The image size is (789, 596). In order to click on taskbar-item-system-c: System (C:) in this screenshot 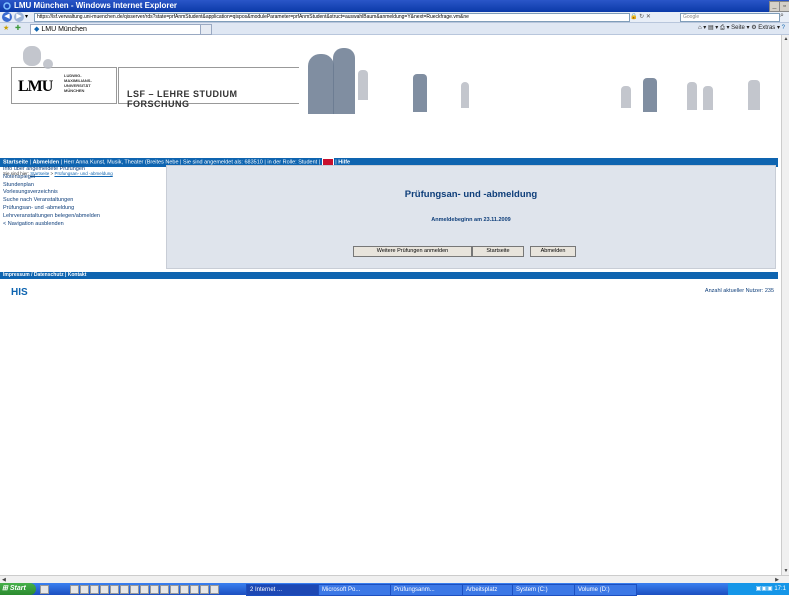, I will do `click(543, 590)`.